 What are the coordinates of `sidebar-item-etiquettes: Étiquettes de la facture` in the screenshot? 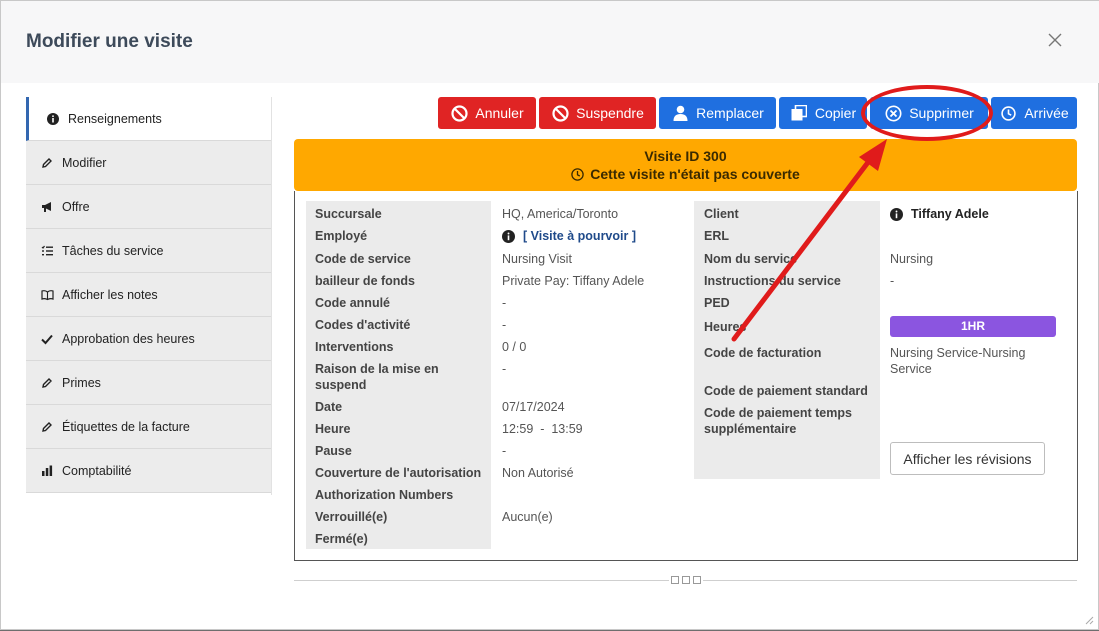 It's located at (149, 427).